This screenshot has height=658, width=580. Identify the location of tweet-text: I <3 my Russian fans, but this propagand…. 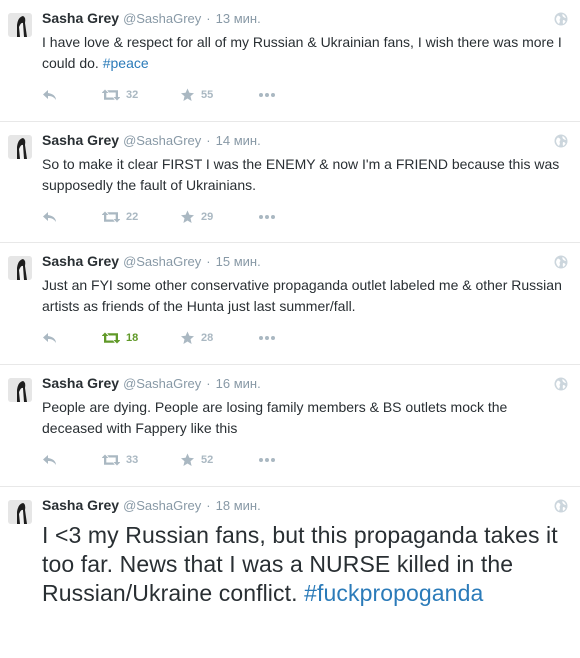
(304, 564).